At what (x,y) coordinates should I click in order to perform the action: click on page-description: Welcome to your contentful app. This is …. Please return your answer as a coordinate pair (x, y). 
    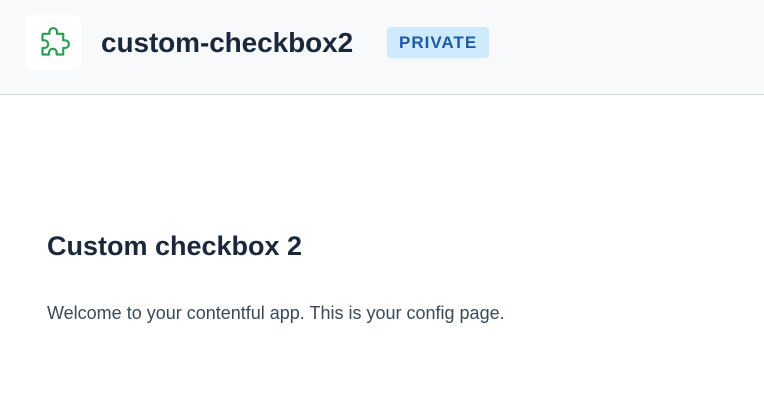
    Looking at the image, I should click on (276, 313).